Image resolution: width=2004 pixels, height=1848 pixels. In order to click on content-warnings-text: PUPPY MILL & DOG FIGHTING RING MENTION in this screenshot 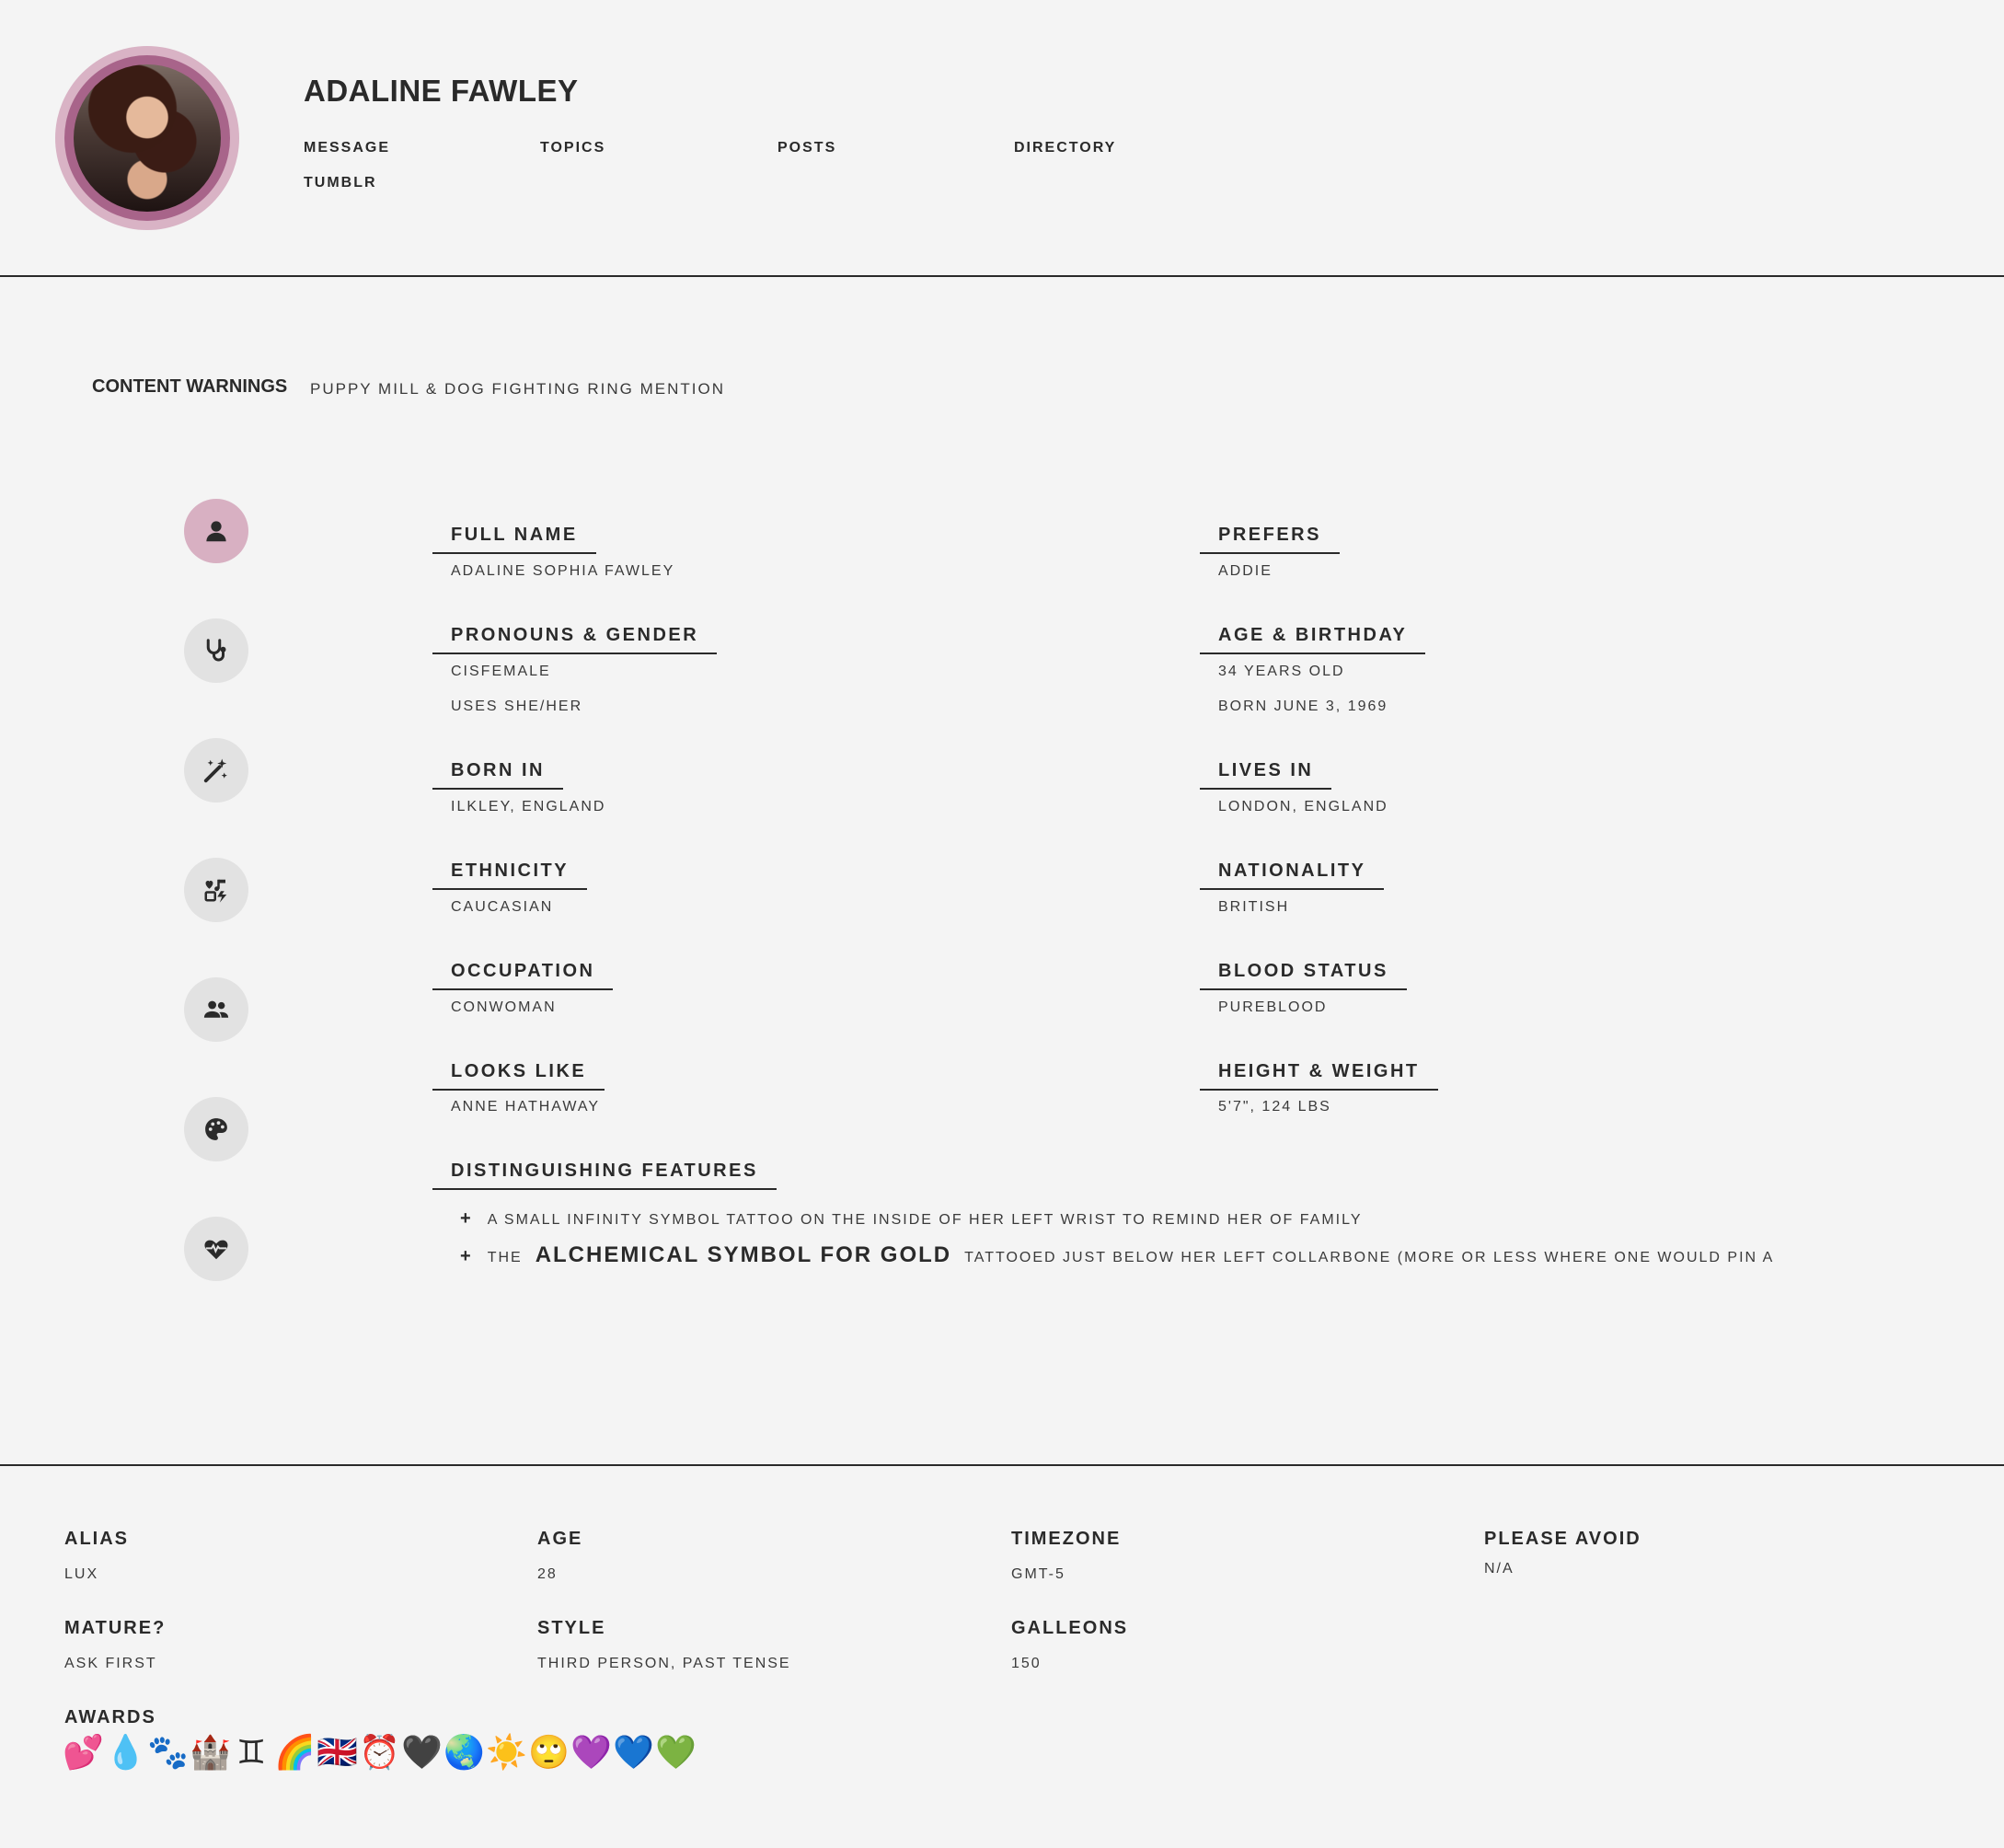, I will do `click(517, 389)`.